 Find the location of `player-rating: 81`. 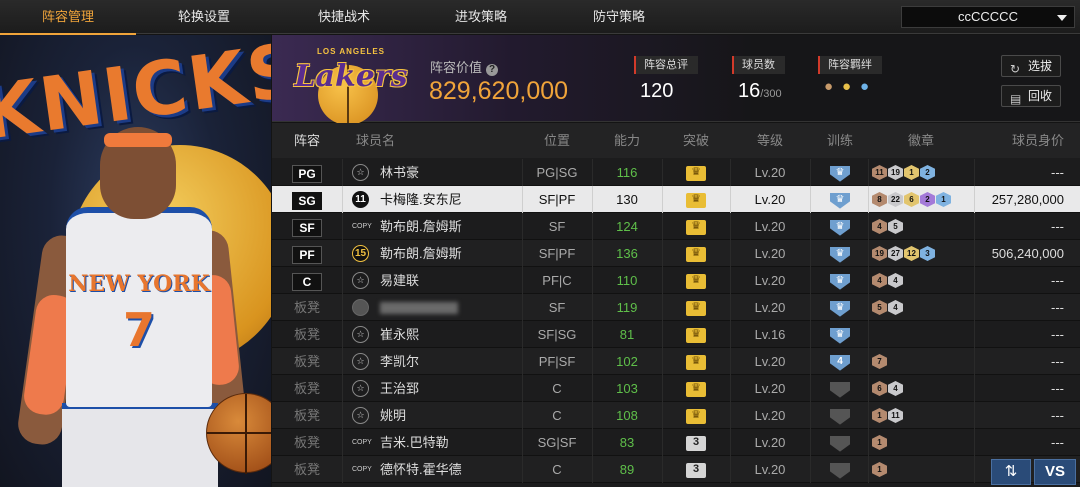

player-rating: 81 is located at coordinates (627, 334).